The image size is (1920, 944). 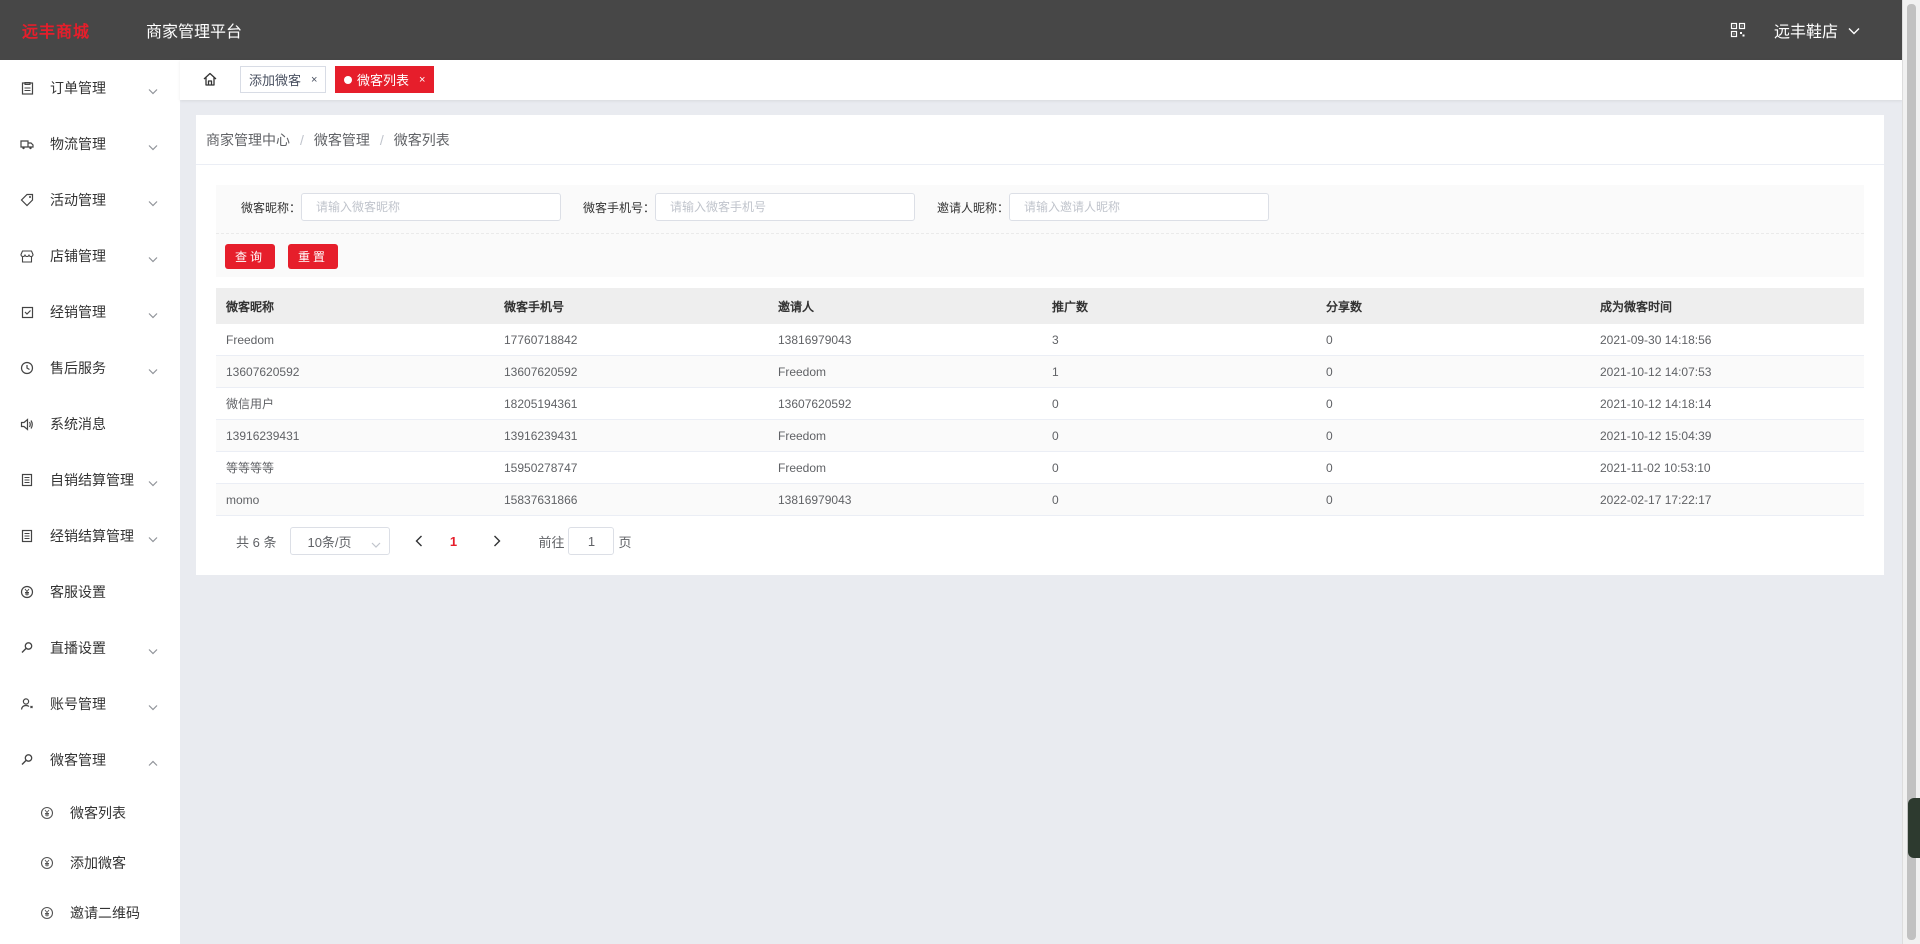 What do you see at coordinates (47, 863) in the screenshot?
I see `currency-icon` at bounding box center [47, 863].